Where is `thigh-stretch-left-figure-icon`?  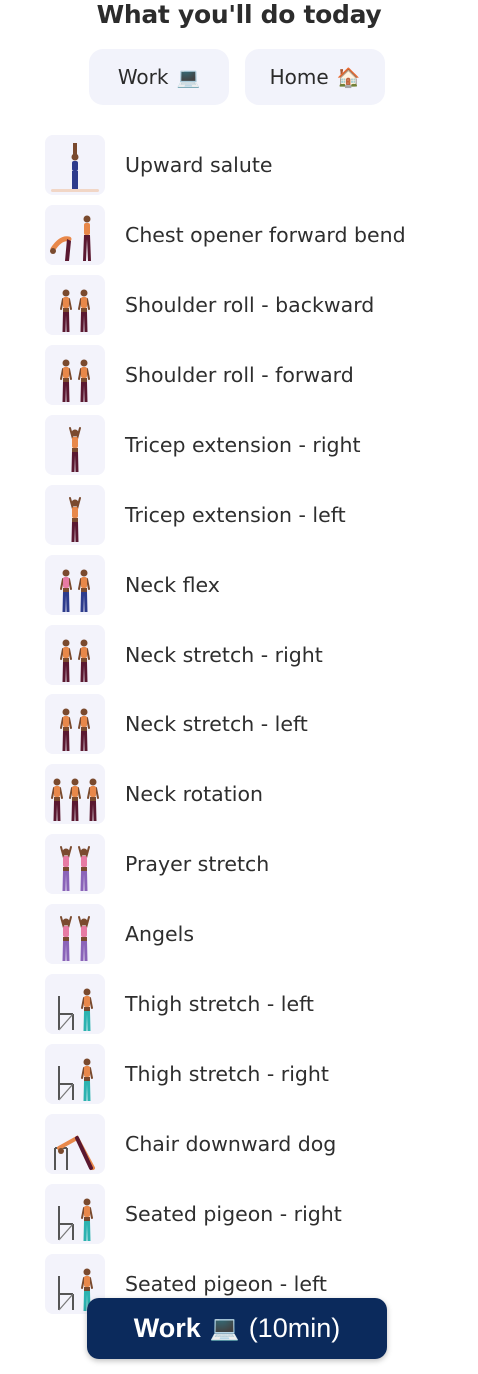
thigh-stretch-left-figure-icon is located at coordinates (75, 1004).